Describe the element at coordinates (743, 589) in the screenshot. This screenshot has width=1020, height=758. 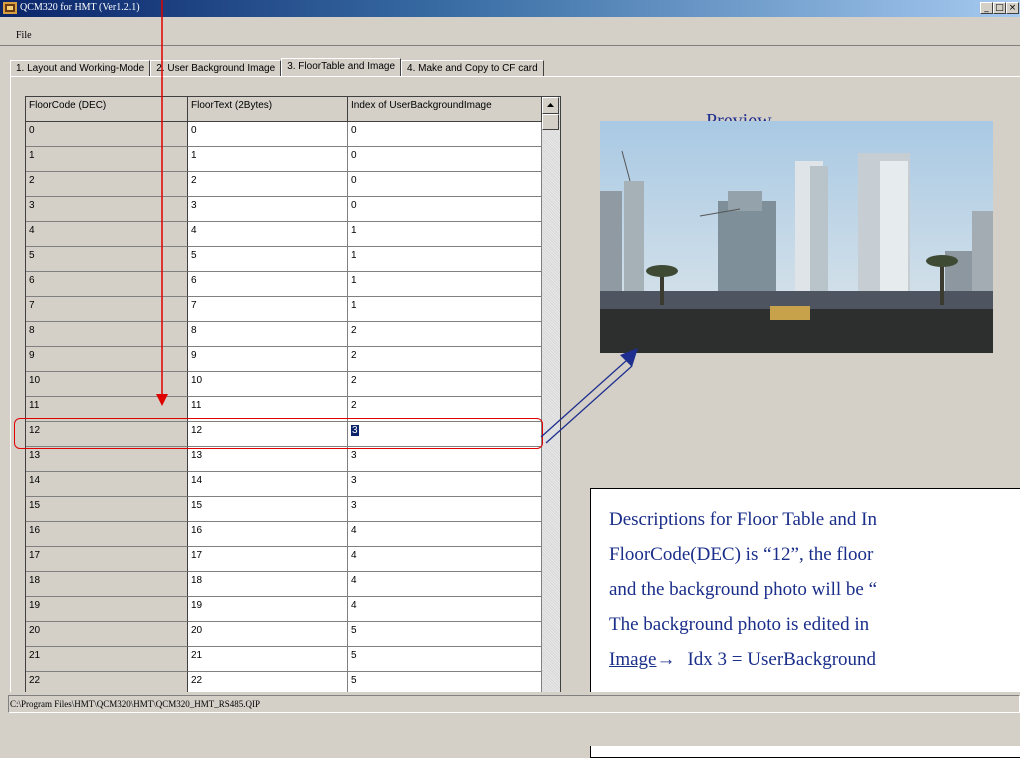
I see `description-line-3: and the background photo will be “` at that location.